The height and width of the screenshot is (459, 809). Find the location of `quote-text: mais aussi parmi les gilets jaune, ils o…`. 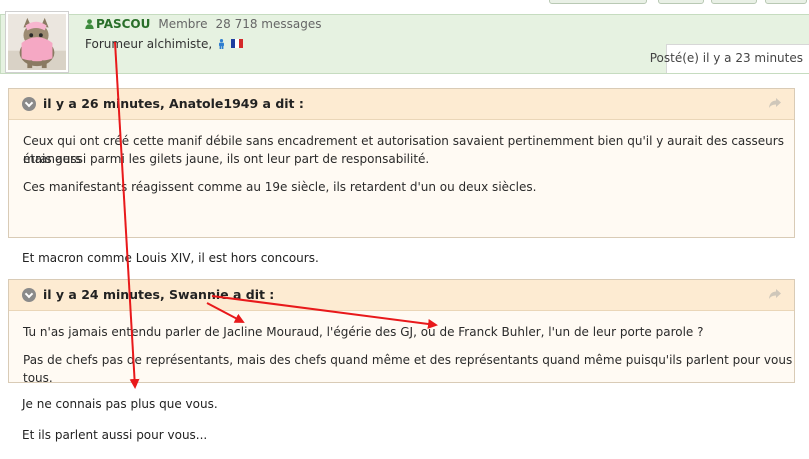

quote-text: mais aussi parmi les gilets jaune, ils o… is located at coordinates (226, 159).